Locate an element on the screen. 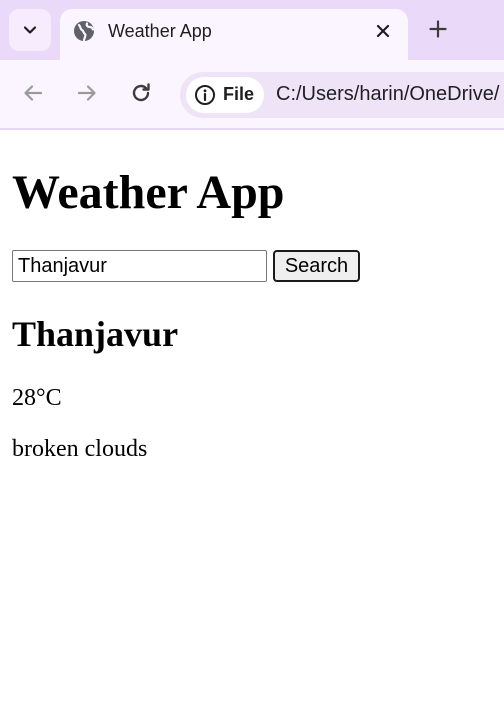  browser-toolbar: File C:/Users/harin/OneDrive/ is located at coordinates (252, 95).